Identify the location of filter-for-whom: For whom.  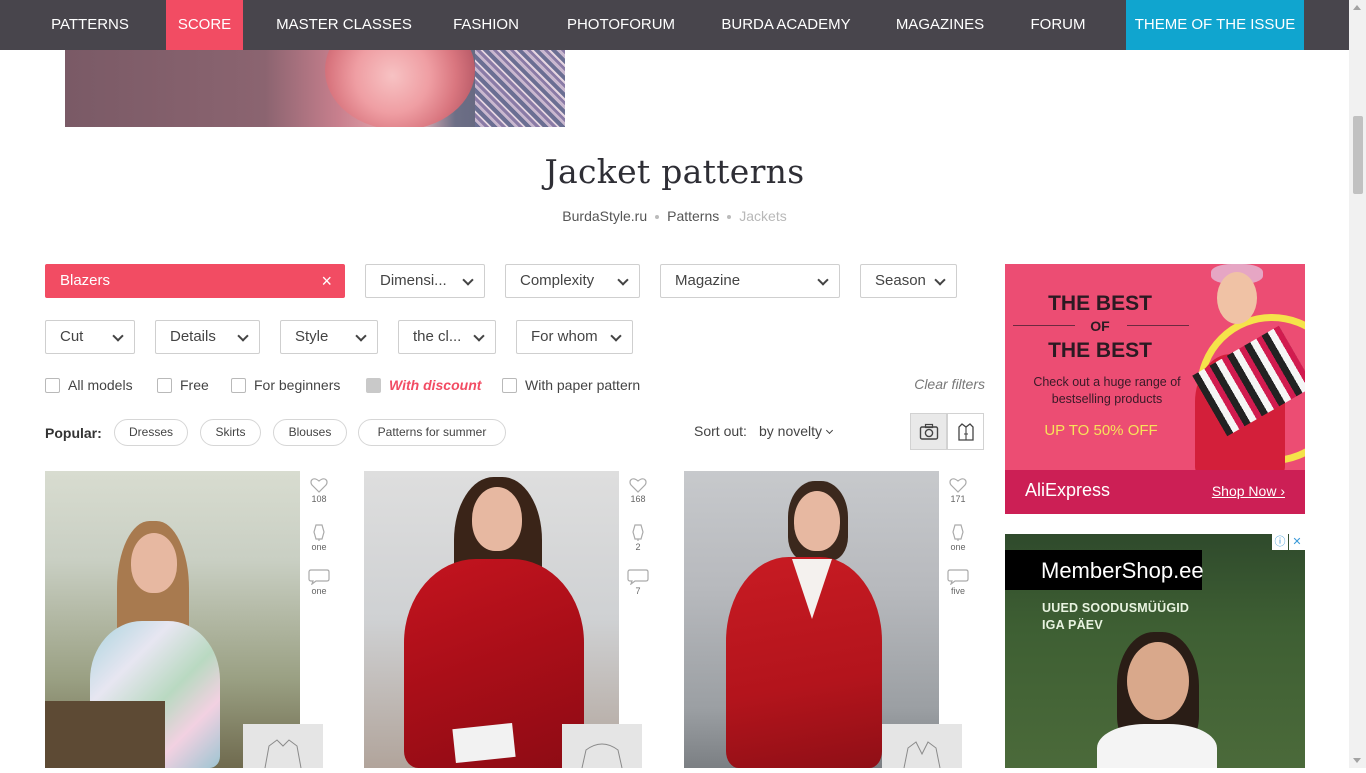
(574, 337).